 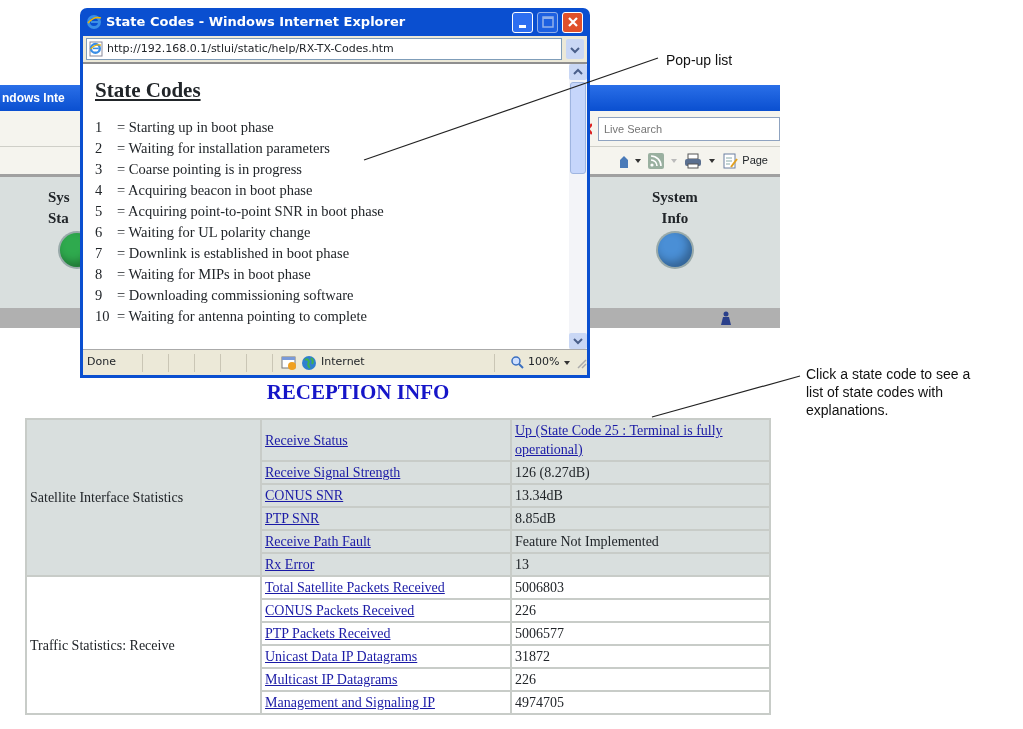 What do you see at coordinates (745, 160) in the screenshot?
I see `page-menu: Page` at bounding box center [745, 160].